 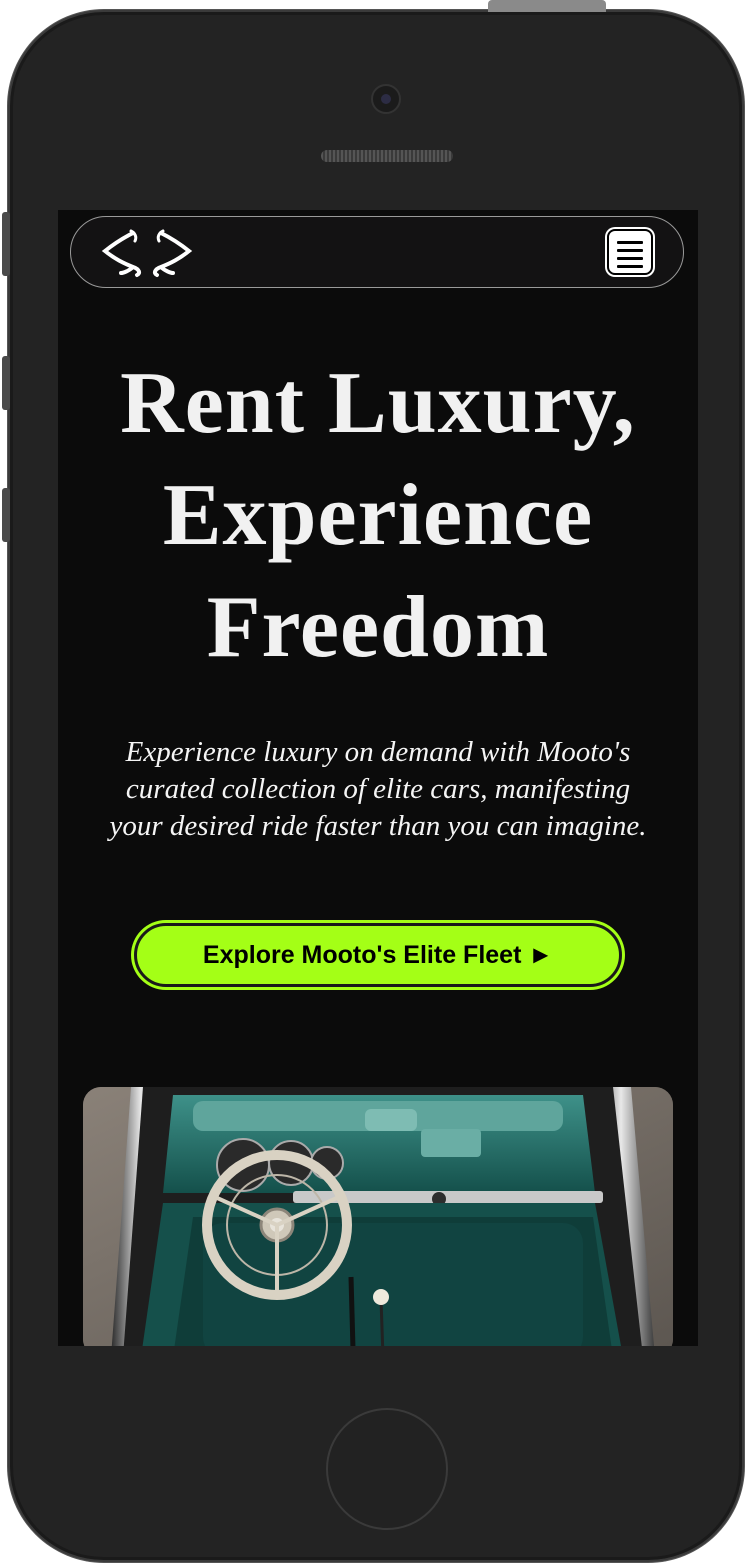 I want to click on car-interior-illustration, so click(x=378, y=1216).